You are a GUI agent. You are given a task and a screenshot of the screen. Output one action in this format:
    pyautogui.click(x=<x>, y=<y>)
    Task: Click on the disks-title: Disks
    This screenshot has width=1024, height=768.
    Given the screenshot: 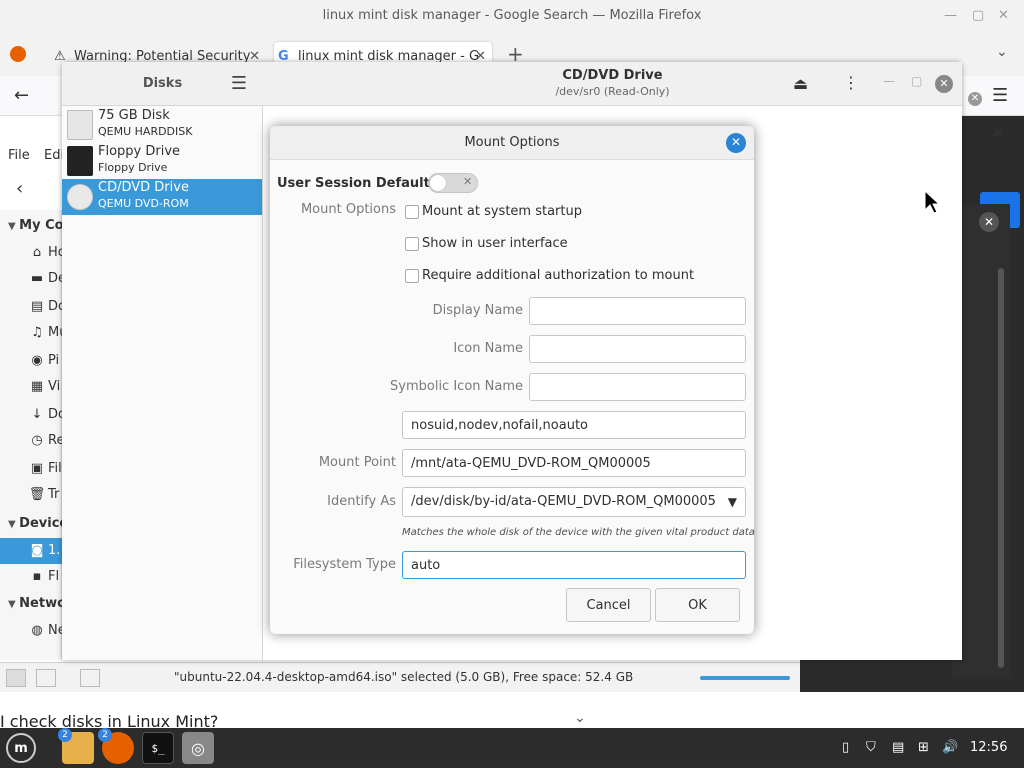 What is the action you would take?
    pyautogui.click(x=162, y=83)
    